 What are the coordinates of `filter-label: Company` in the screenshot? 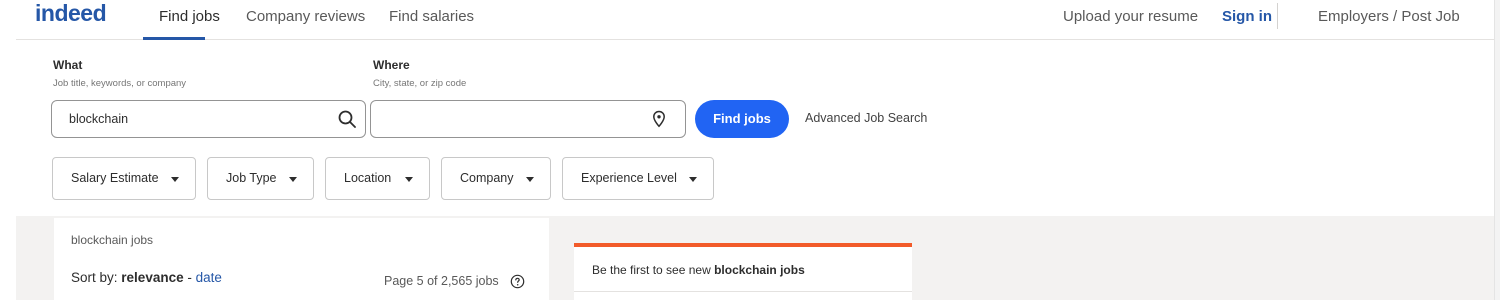 It's located at (487, 178).